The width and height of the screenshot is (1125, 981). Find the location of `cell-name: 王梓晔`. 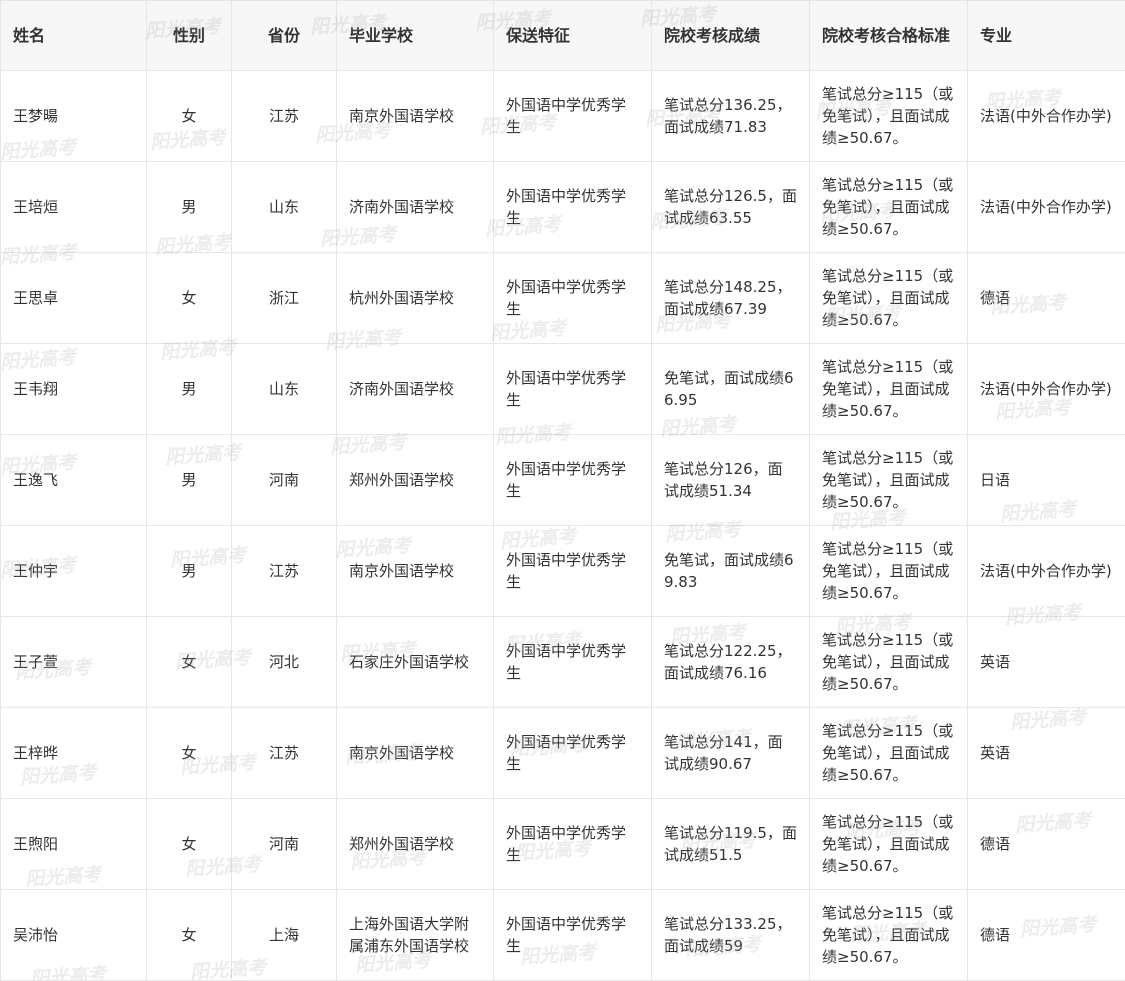

cell-name: 王梓晔 is located at coordinates (74, 753).